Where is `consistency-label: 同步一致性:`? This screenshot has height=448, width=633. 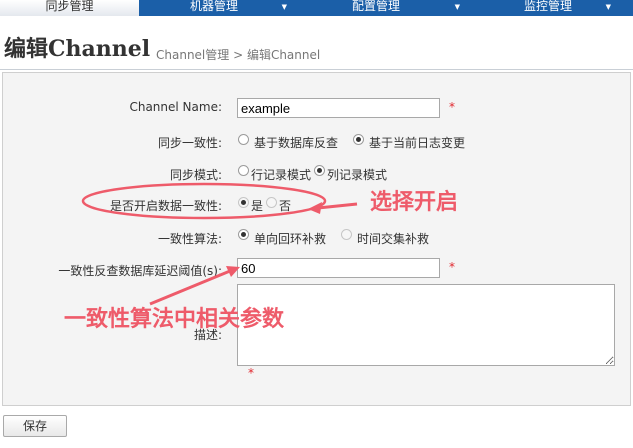 consistency-label: 同步一致性: is located at coordinates (189, 143).